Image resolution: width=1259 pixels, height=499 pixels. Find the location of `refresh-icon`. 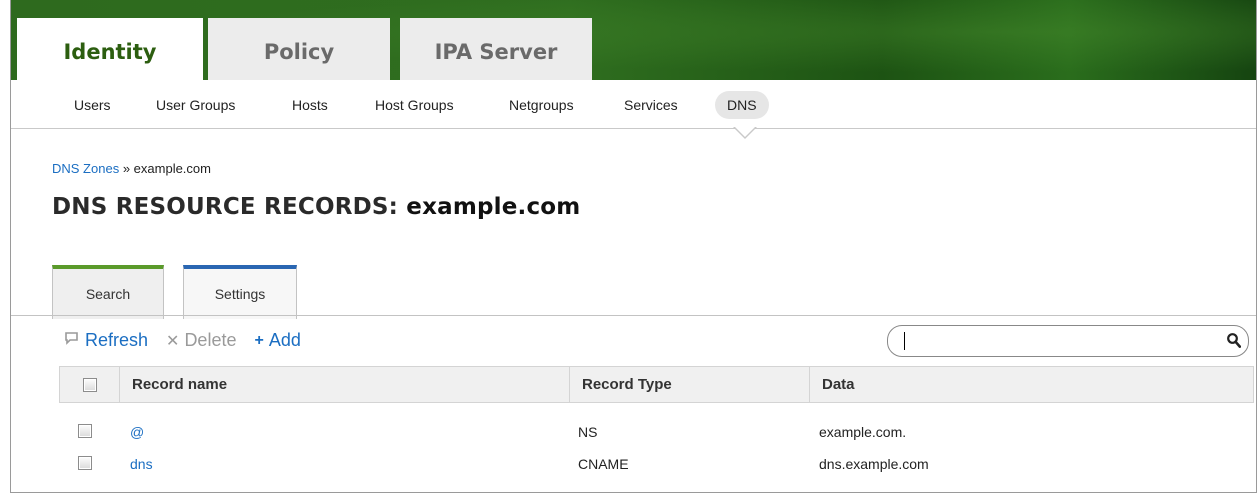

refresh-icon is located at coordinates (72, 340).